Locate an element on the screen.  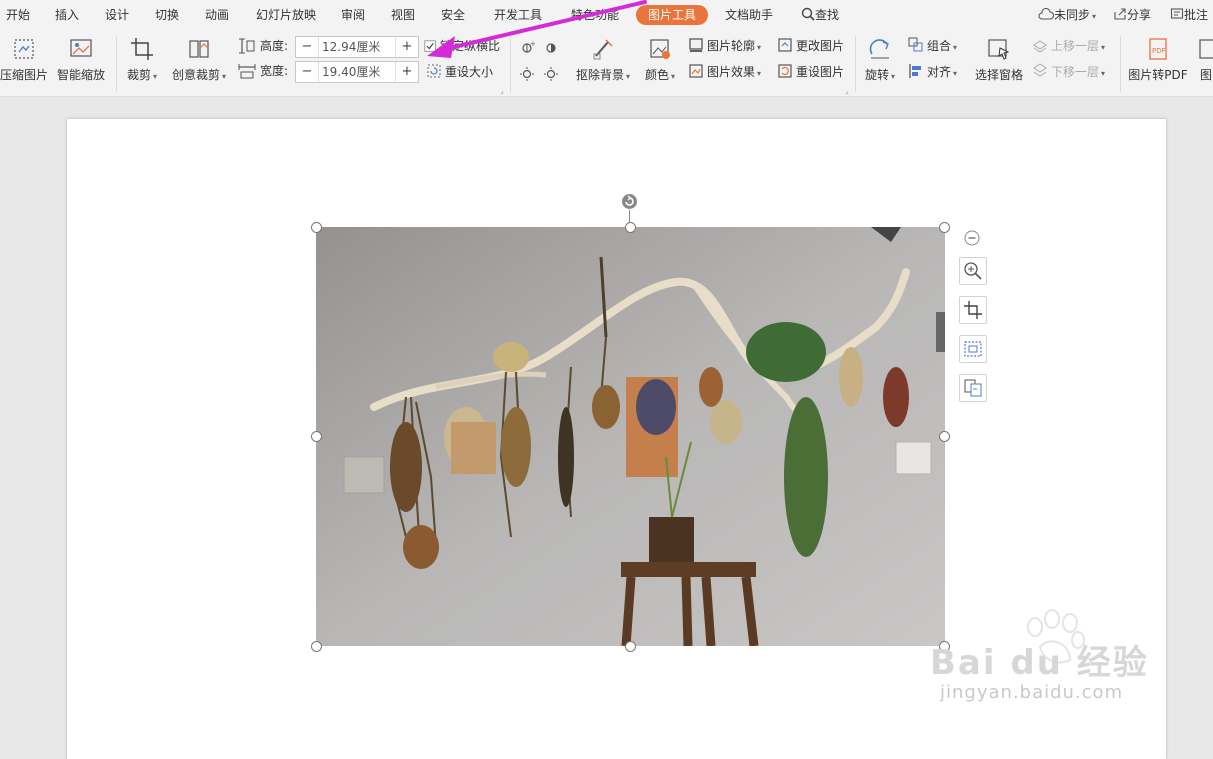
send-backward-icon is located at coordinates (1040, 70).